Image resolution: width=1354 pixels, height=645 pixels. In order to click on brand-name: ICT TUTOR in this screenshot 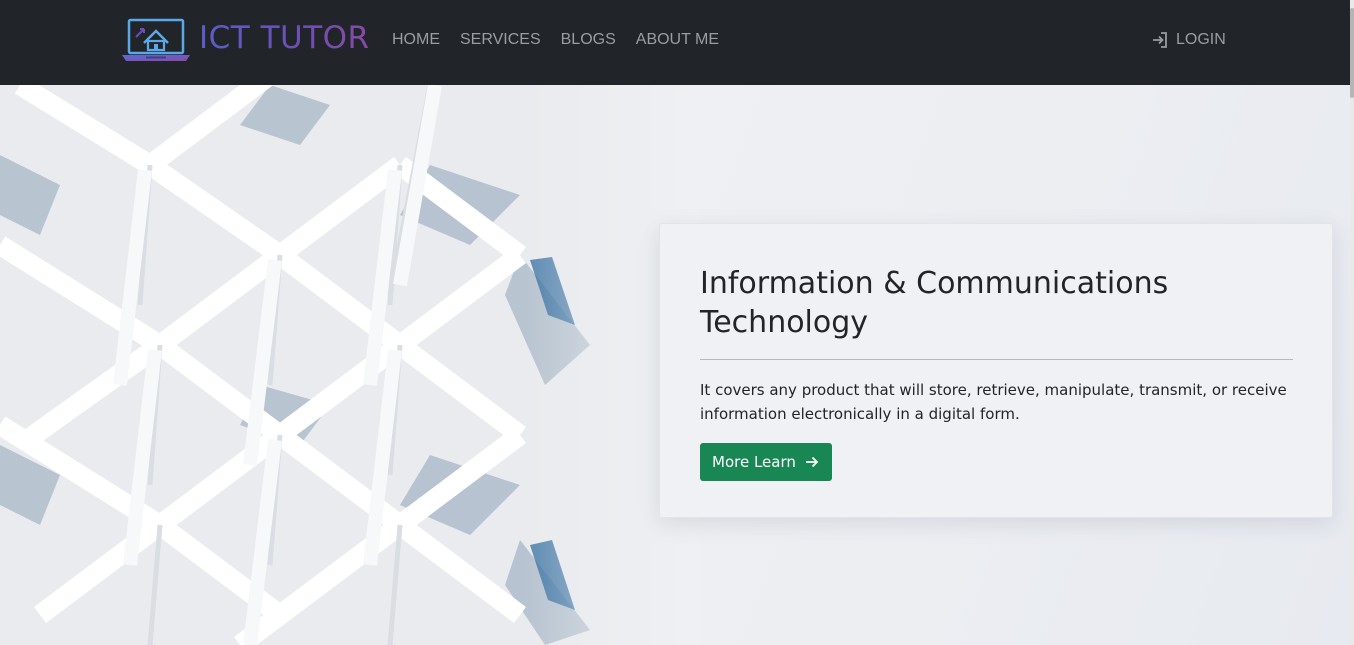, I will do `click(284, 37)`.